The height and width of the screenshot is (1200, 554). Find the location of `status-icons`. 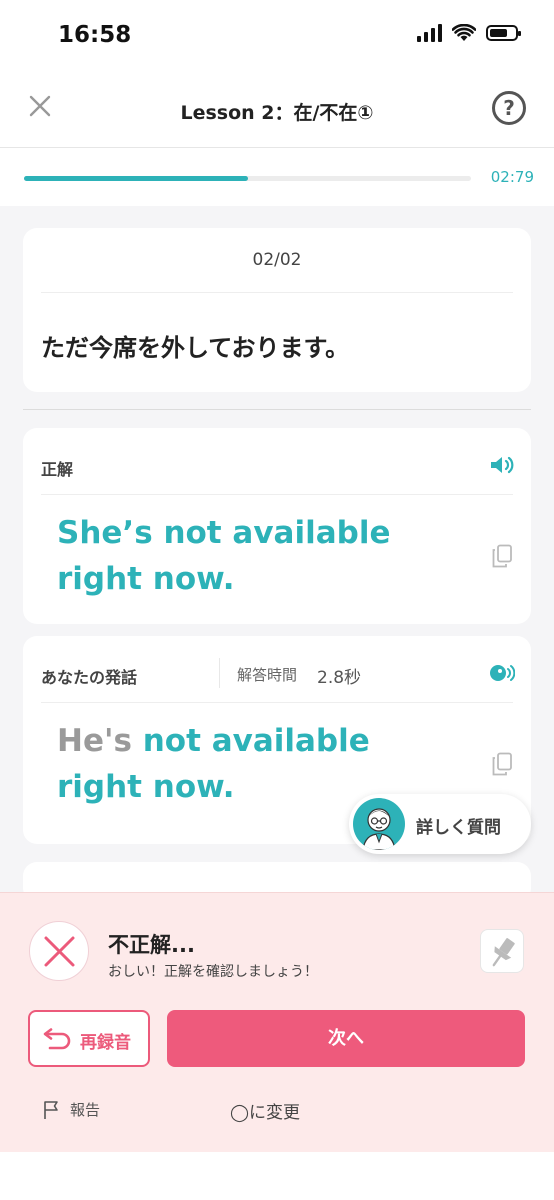

status-icons is located at coordinates (469, 33).